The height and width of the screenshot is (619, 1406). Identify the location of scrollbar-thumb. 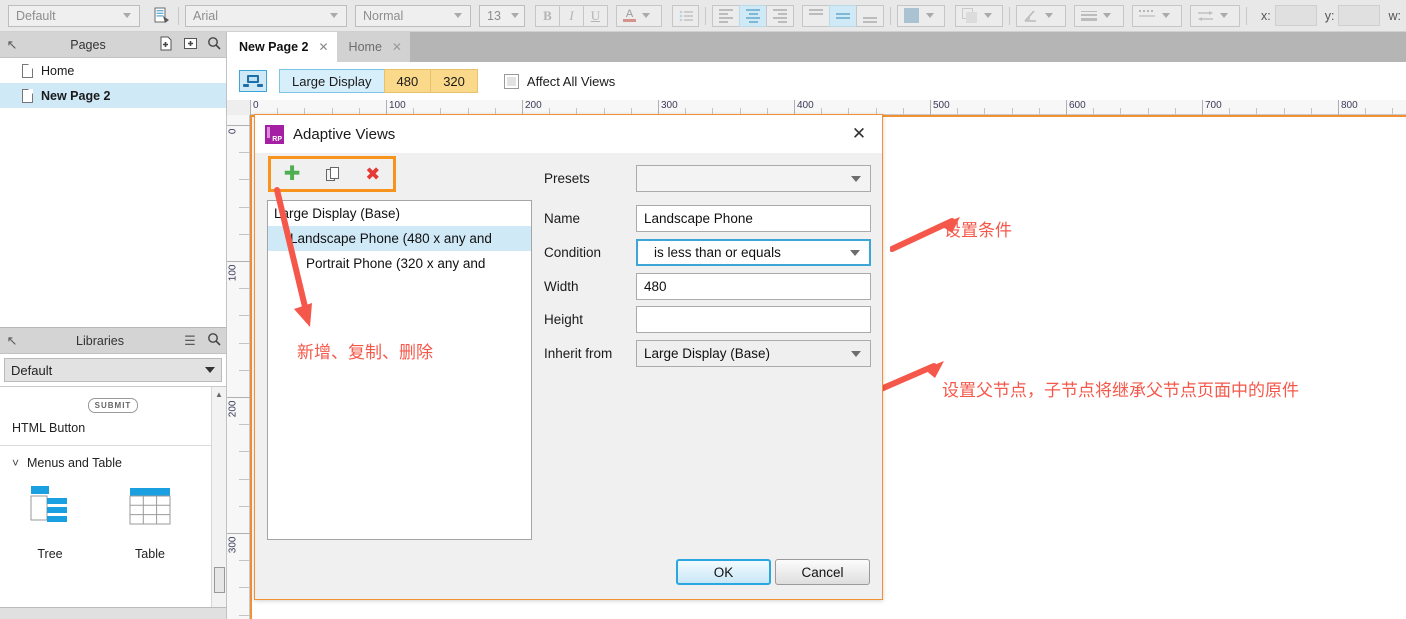
(219, 580).